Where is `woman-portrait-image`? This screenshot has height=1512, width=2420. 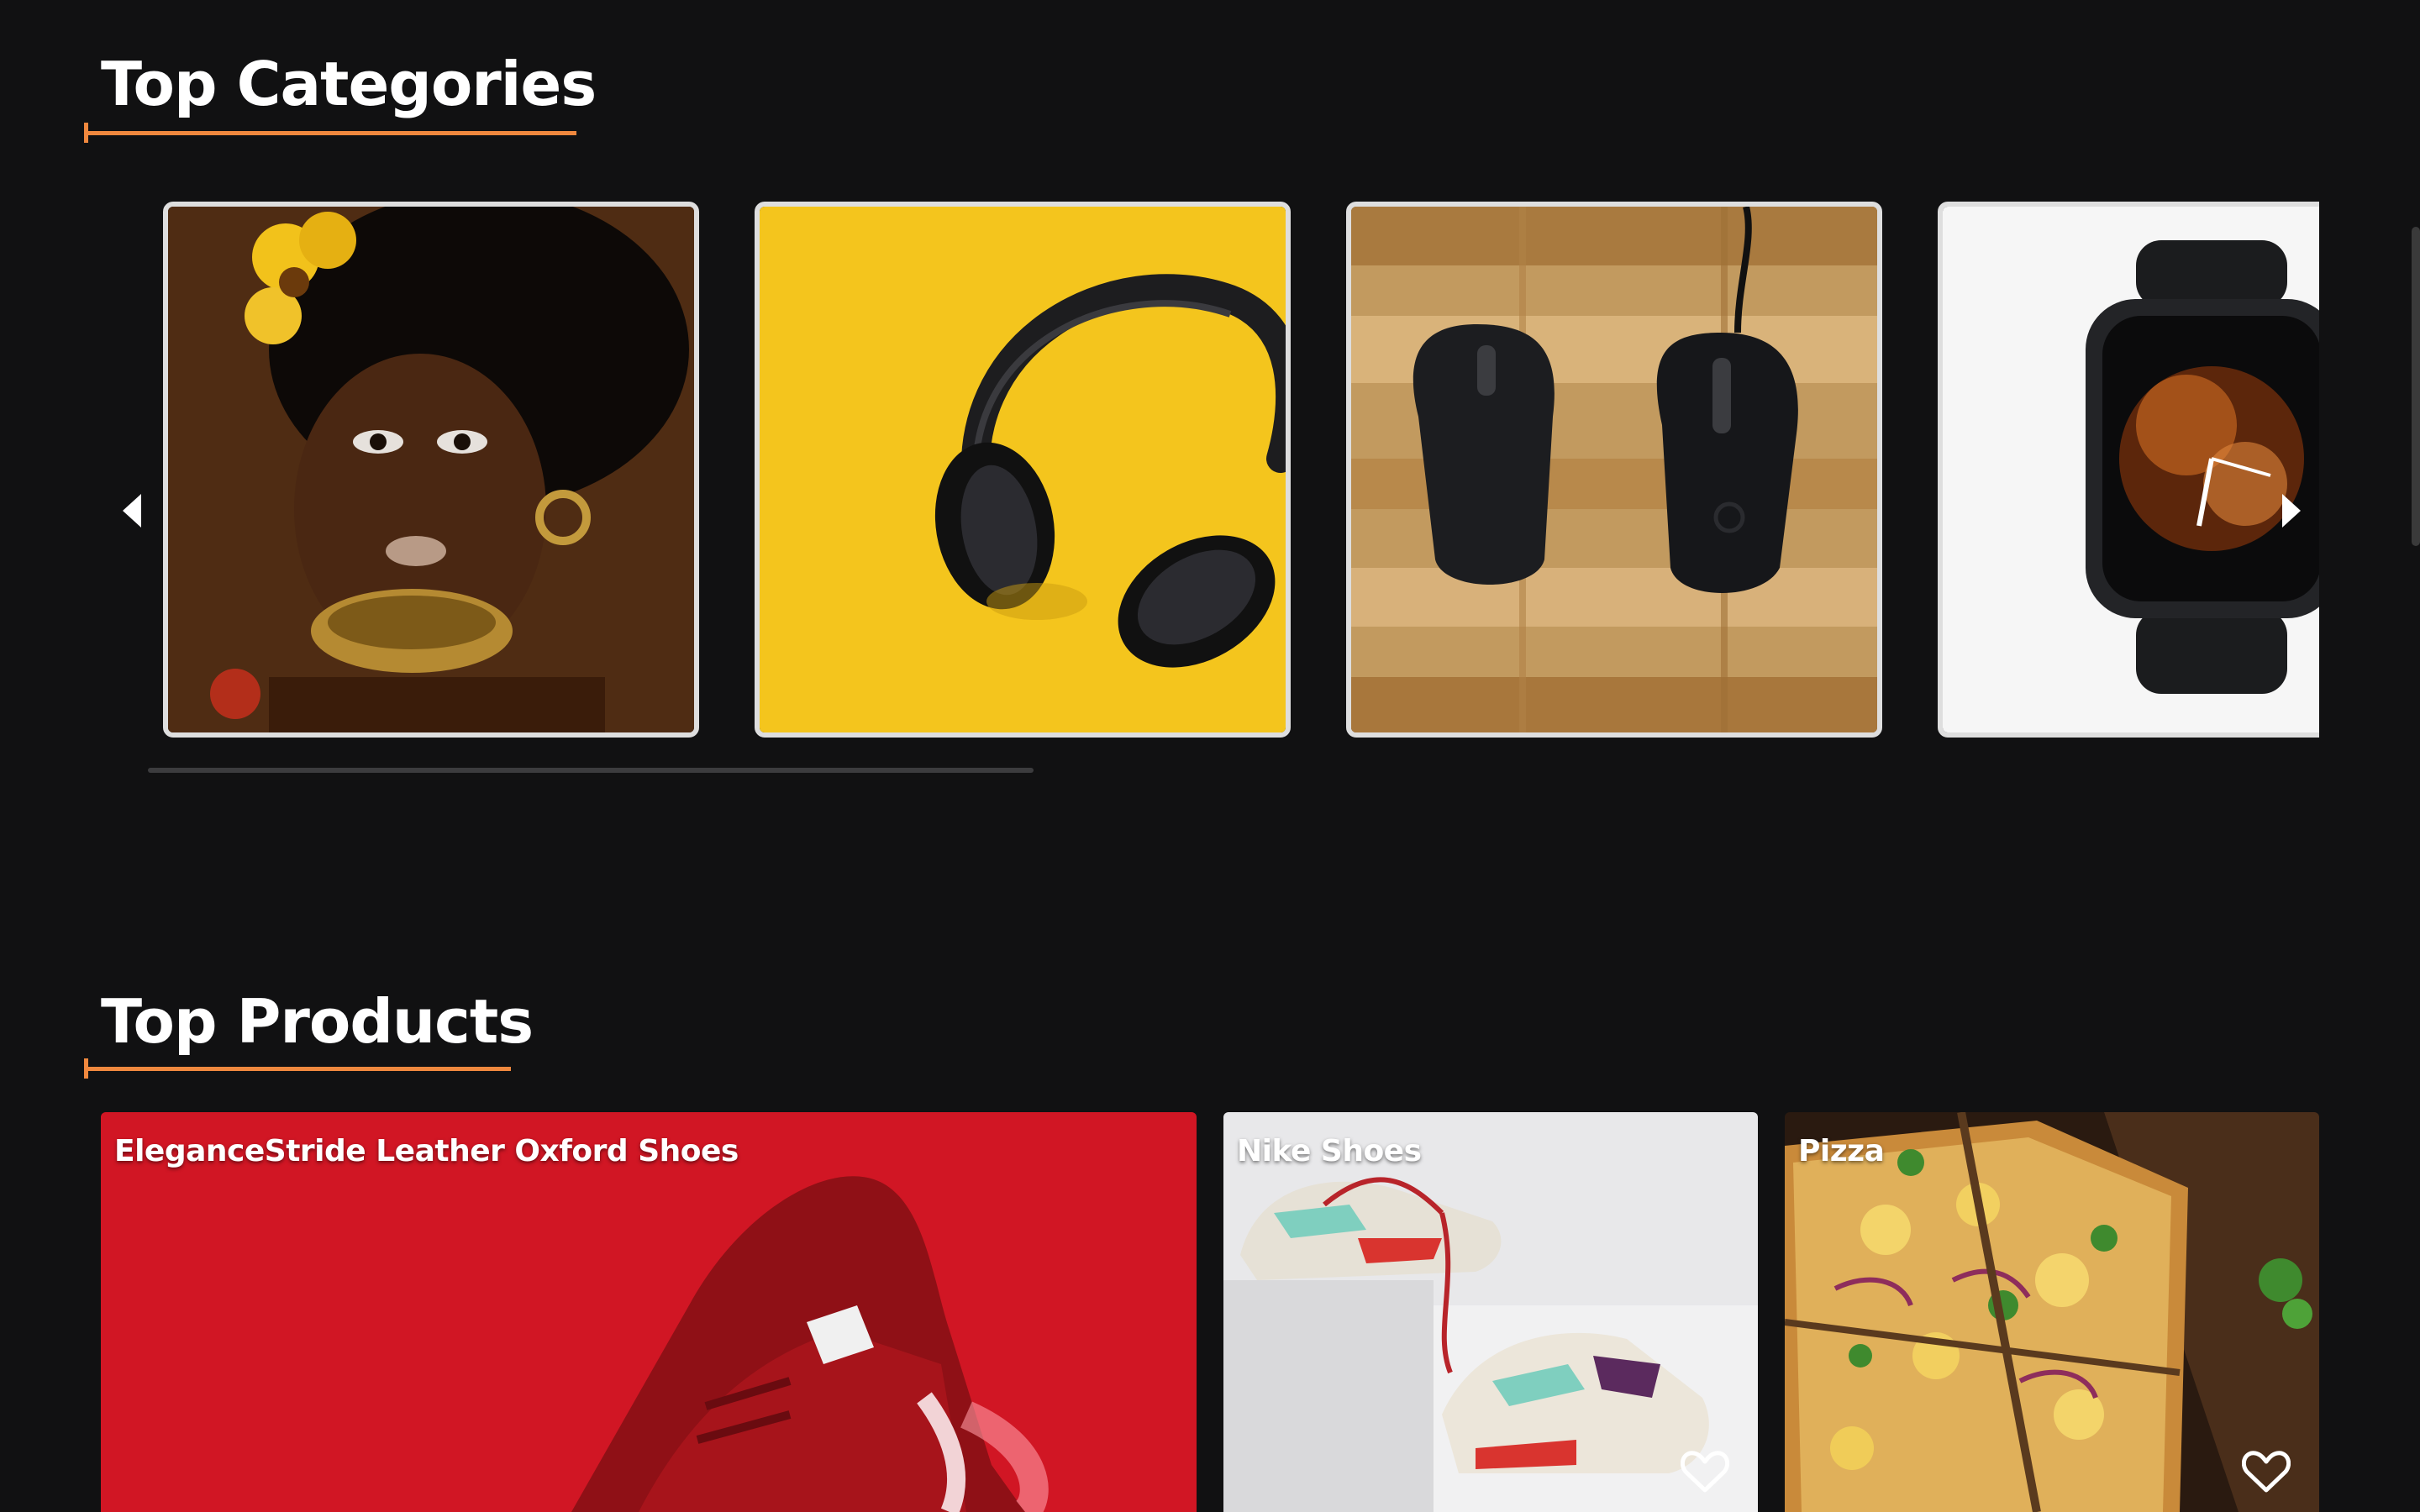 woman-portrait-image is located at coordinates (431, 469).